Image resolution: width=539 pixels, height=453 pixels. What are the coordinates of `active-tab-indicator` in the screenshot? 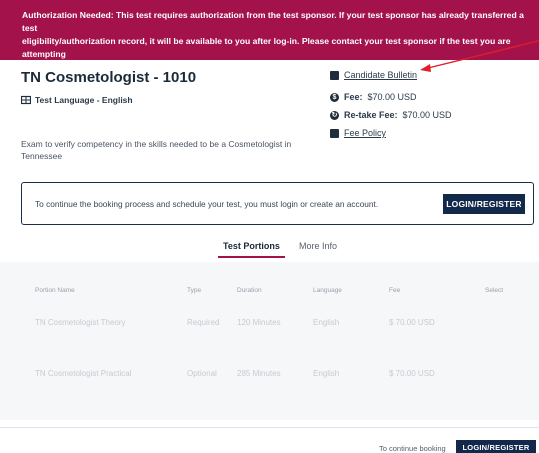 It's located at (251, 257).